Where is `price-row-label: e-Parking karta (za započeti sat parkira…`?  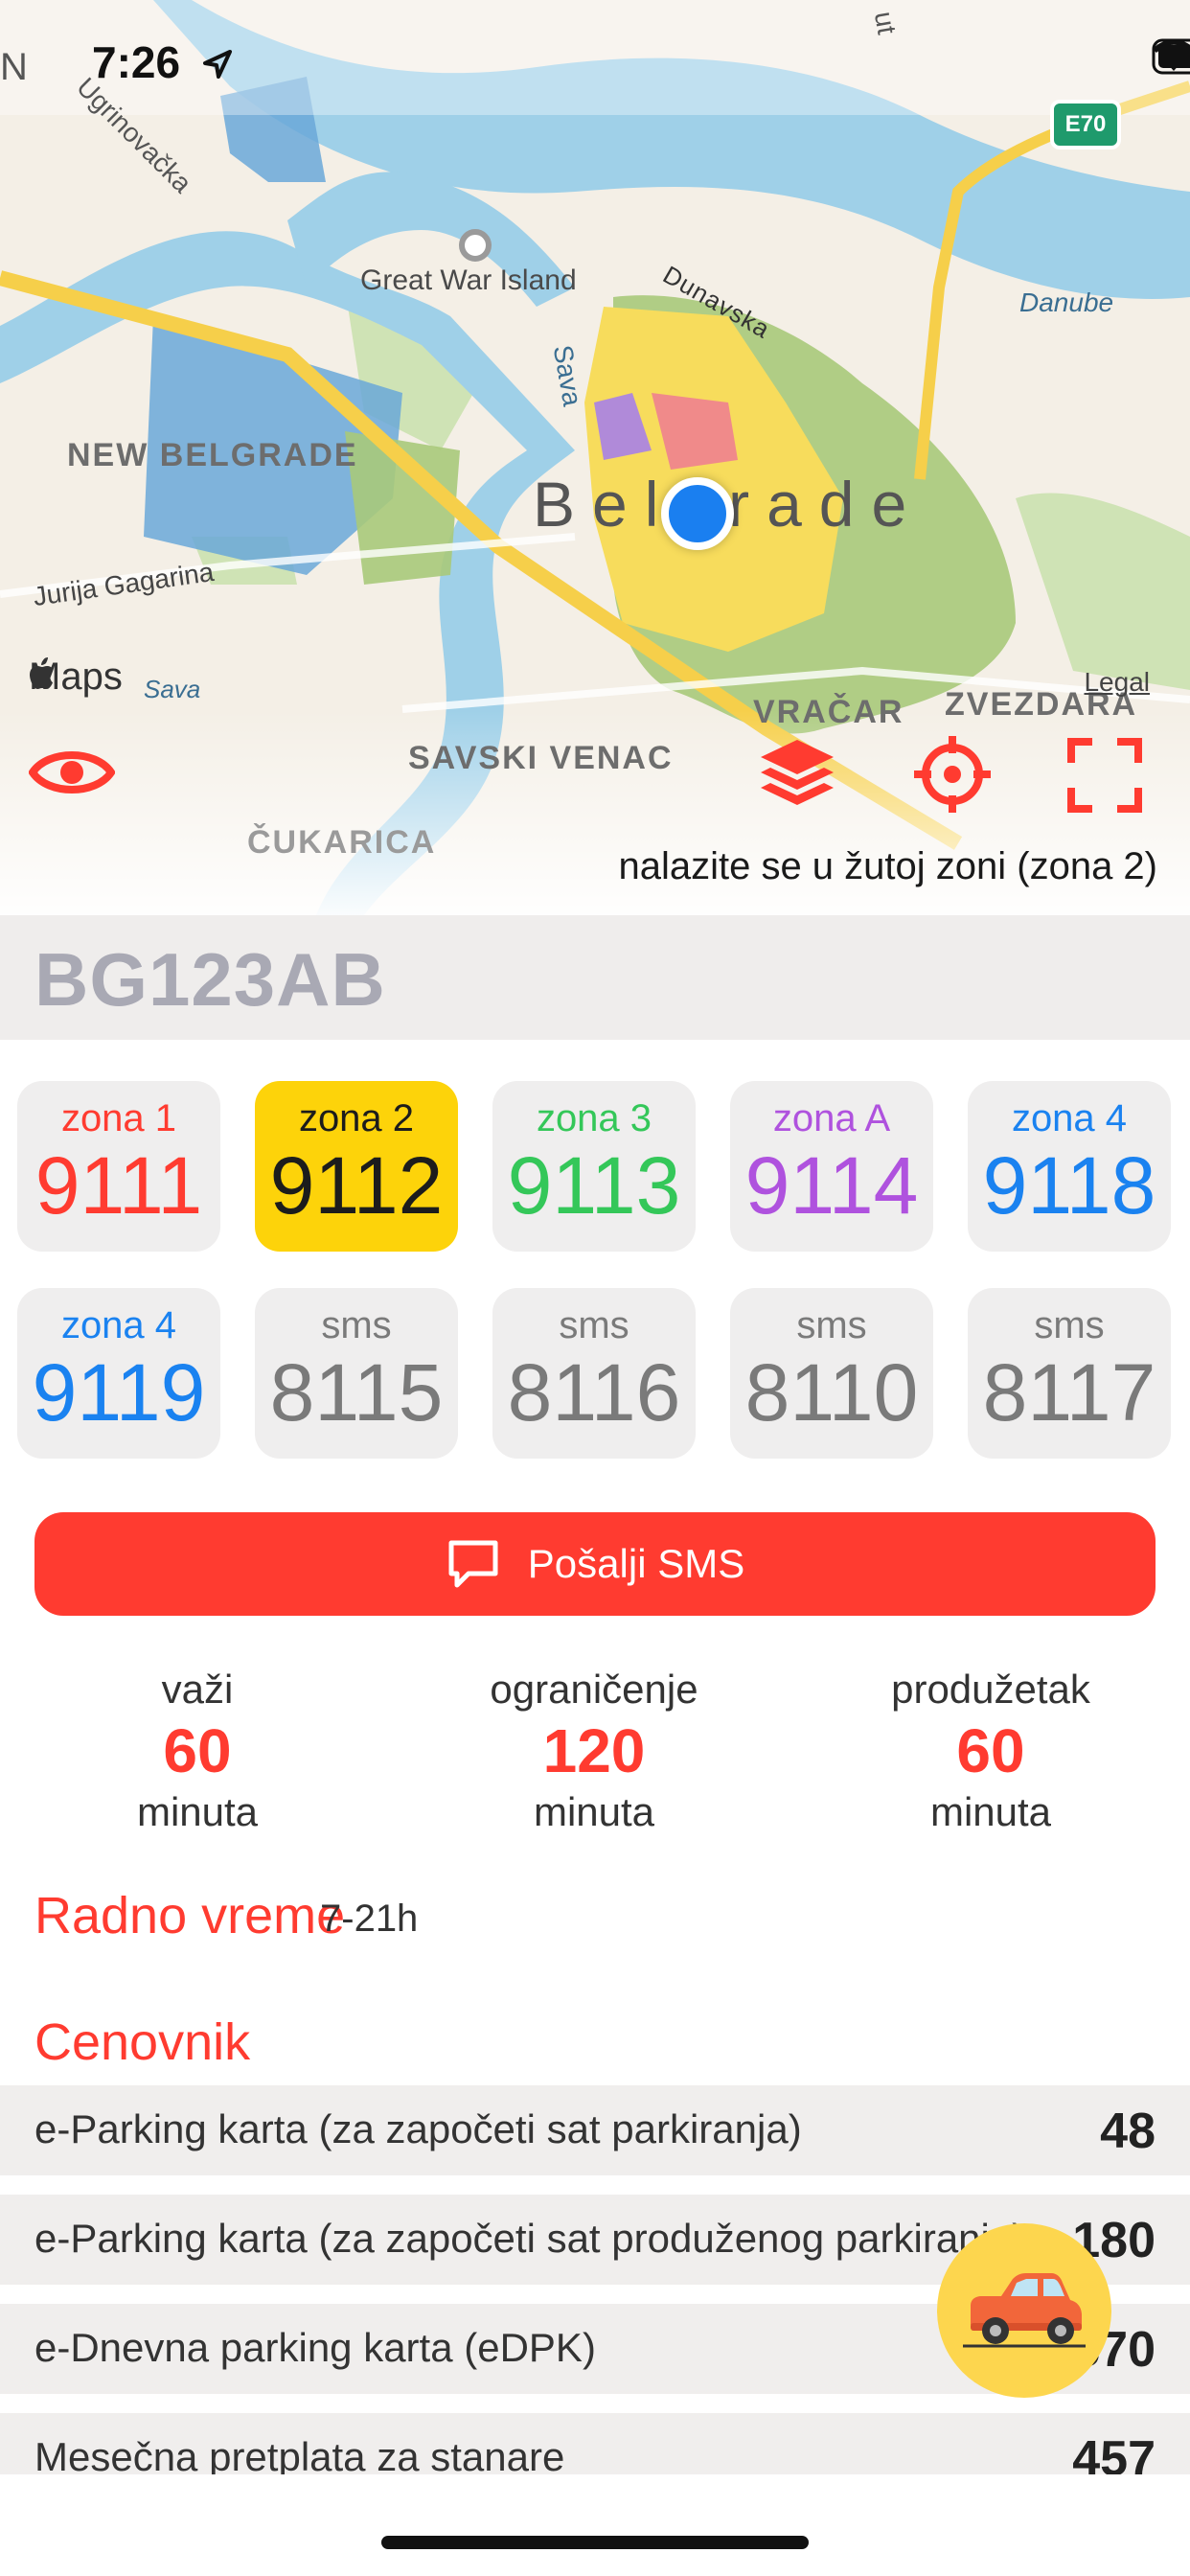
price-row-label: e-Parking karta (za započeti sat parkira… is located at coordinates (418, 2128).